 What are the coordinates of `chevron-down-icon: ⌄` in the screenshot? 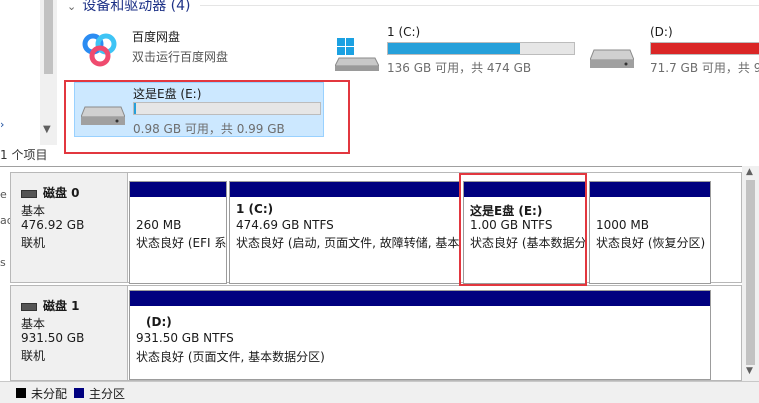 It's located at (71, 6).